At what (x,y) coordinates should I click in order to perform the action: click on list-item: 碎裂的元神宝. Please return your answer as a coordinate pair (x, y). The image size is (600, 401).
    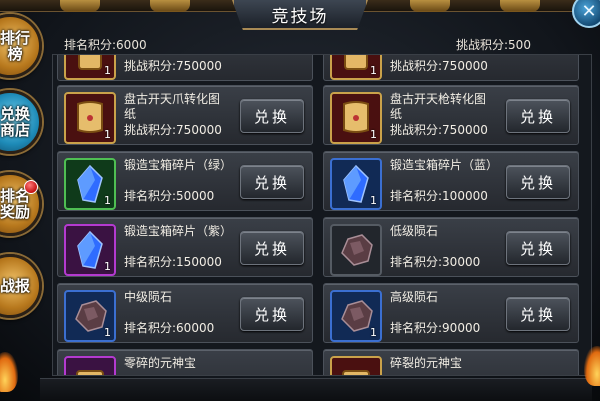
    Looking at the image, I should click on (451, 362).